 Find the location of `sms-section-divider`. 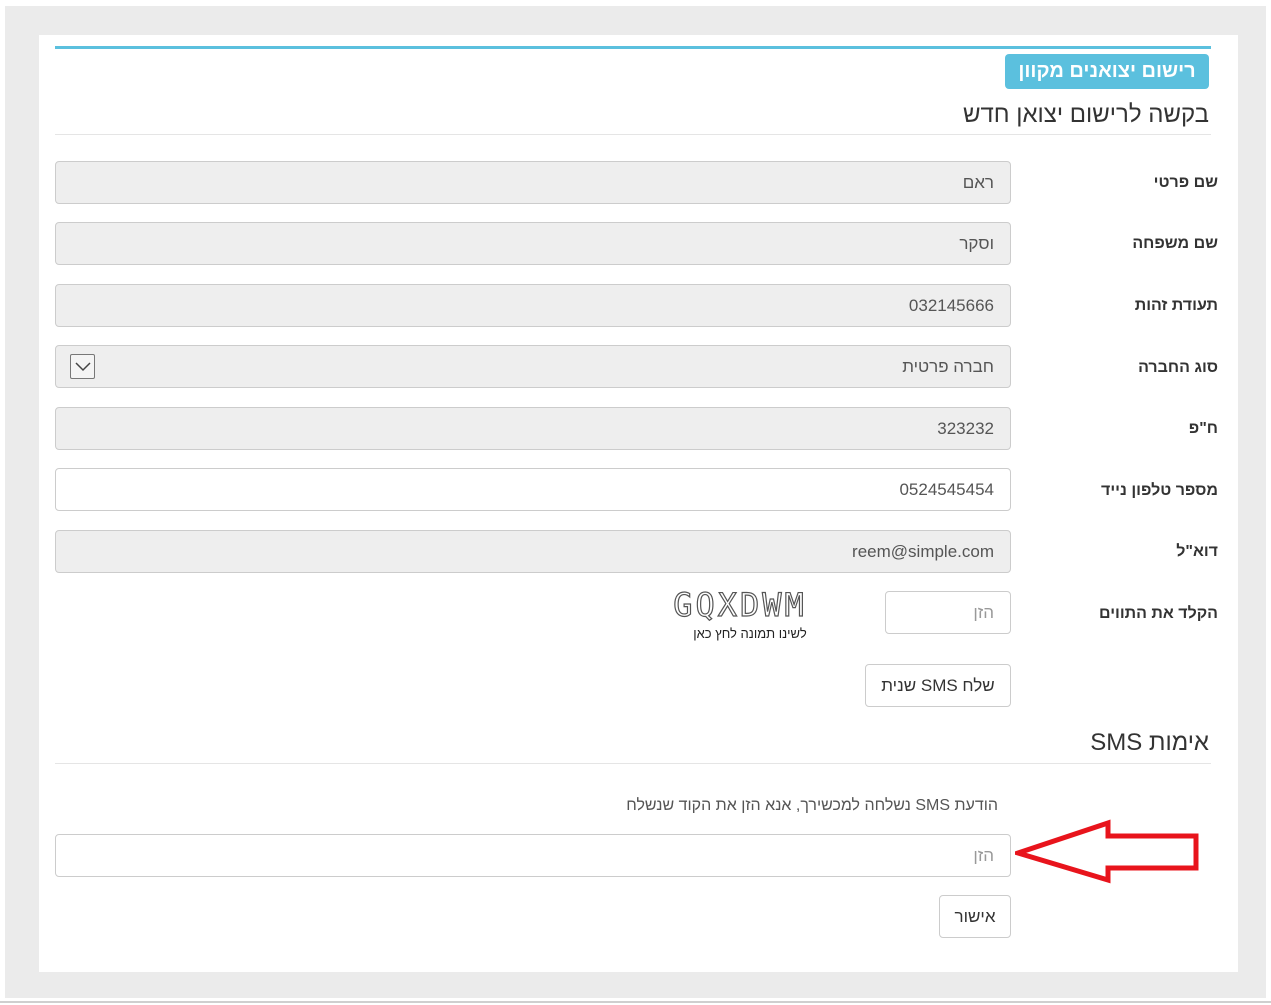

sms-section-divider is located at coordinates (633, 763).